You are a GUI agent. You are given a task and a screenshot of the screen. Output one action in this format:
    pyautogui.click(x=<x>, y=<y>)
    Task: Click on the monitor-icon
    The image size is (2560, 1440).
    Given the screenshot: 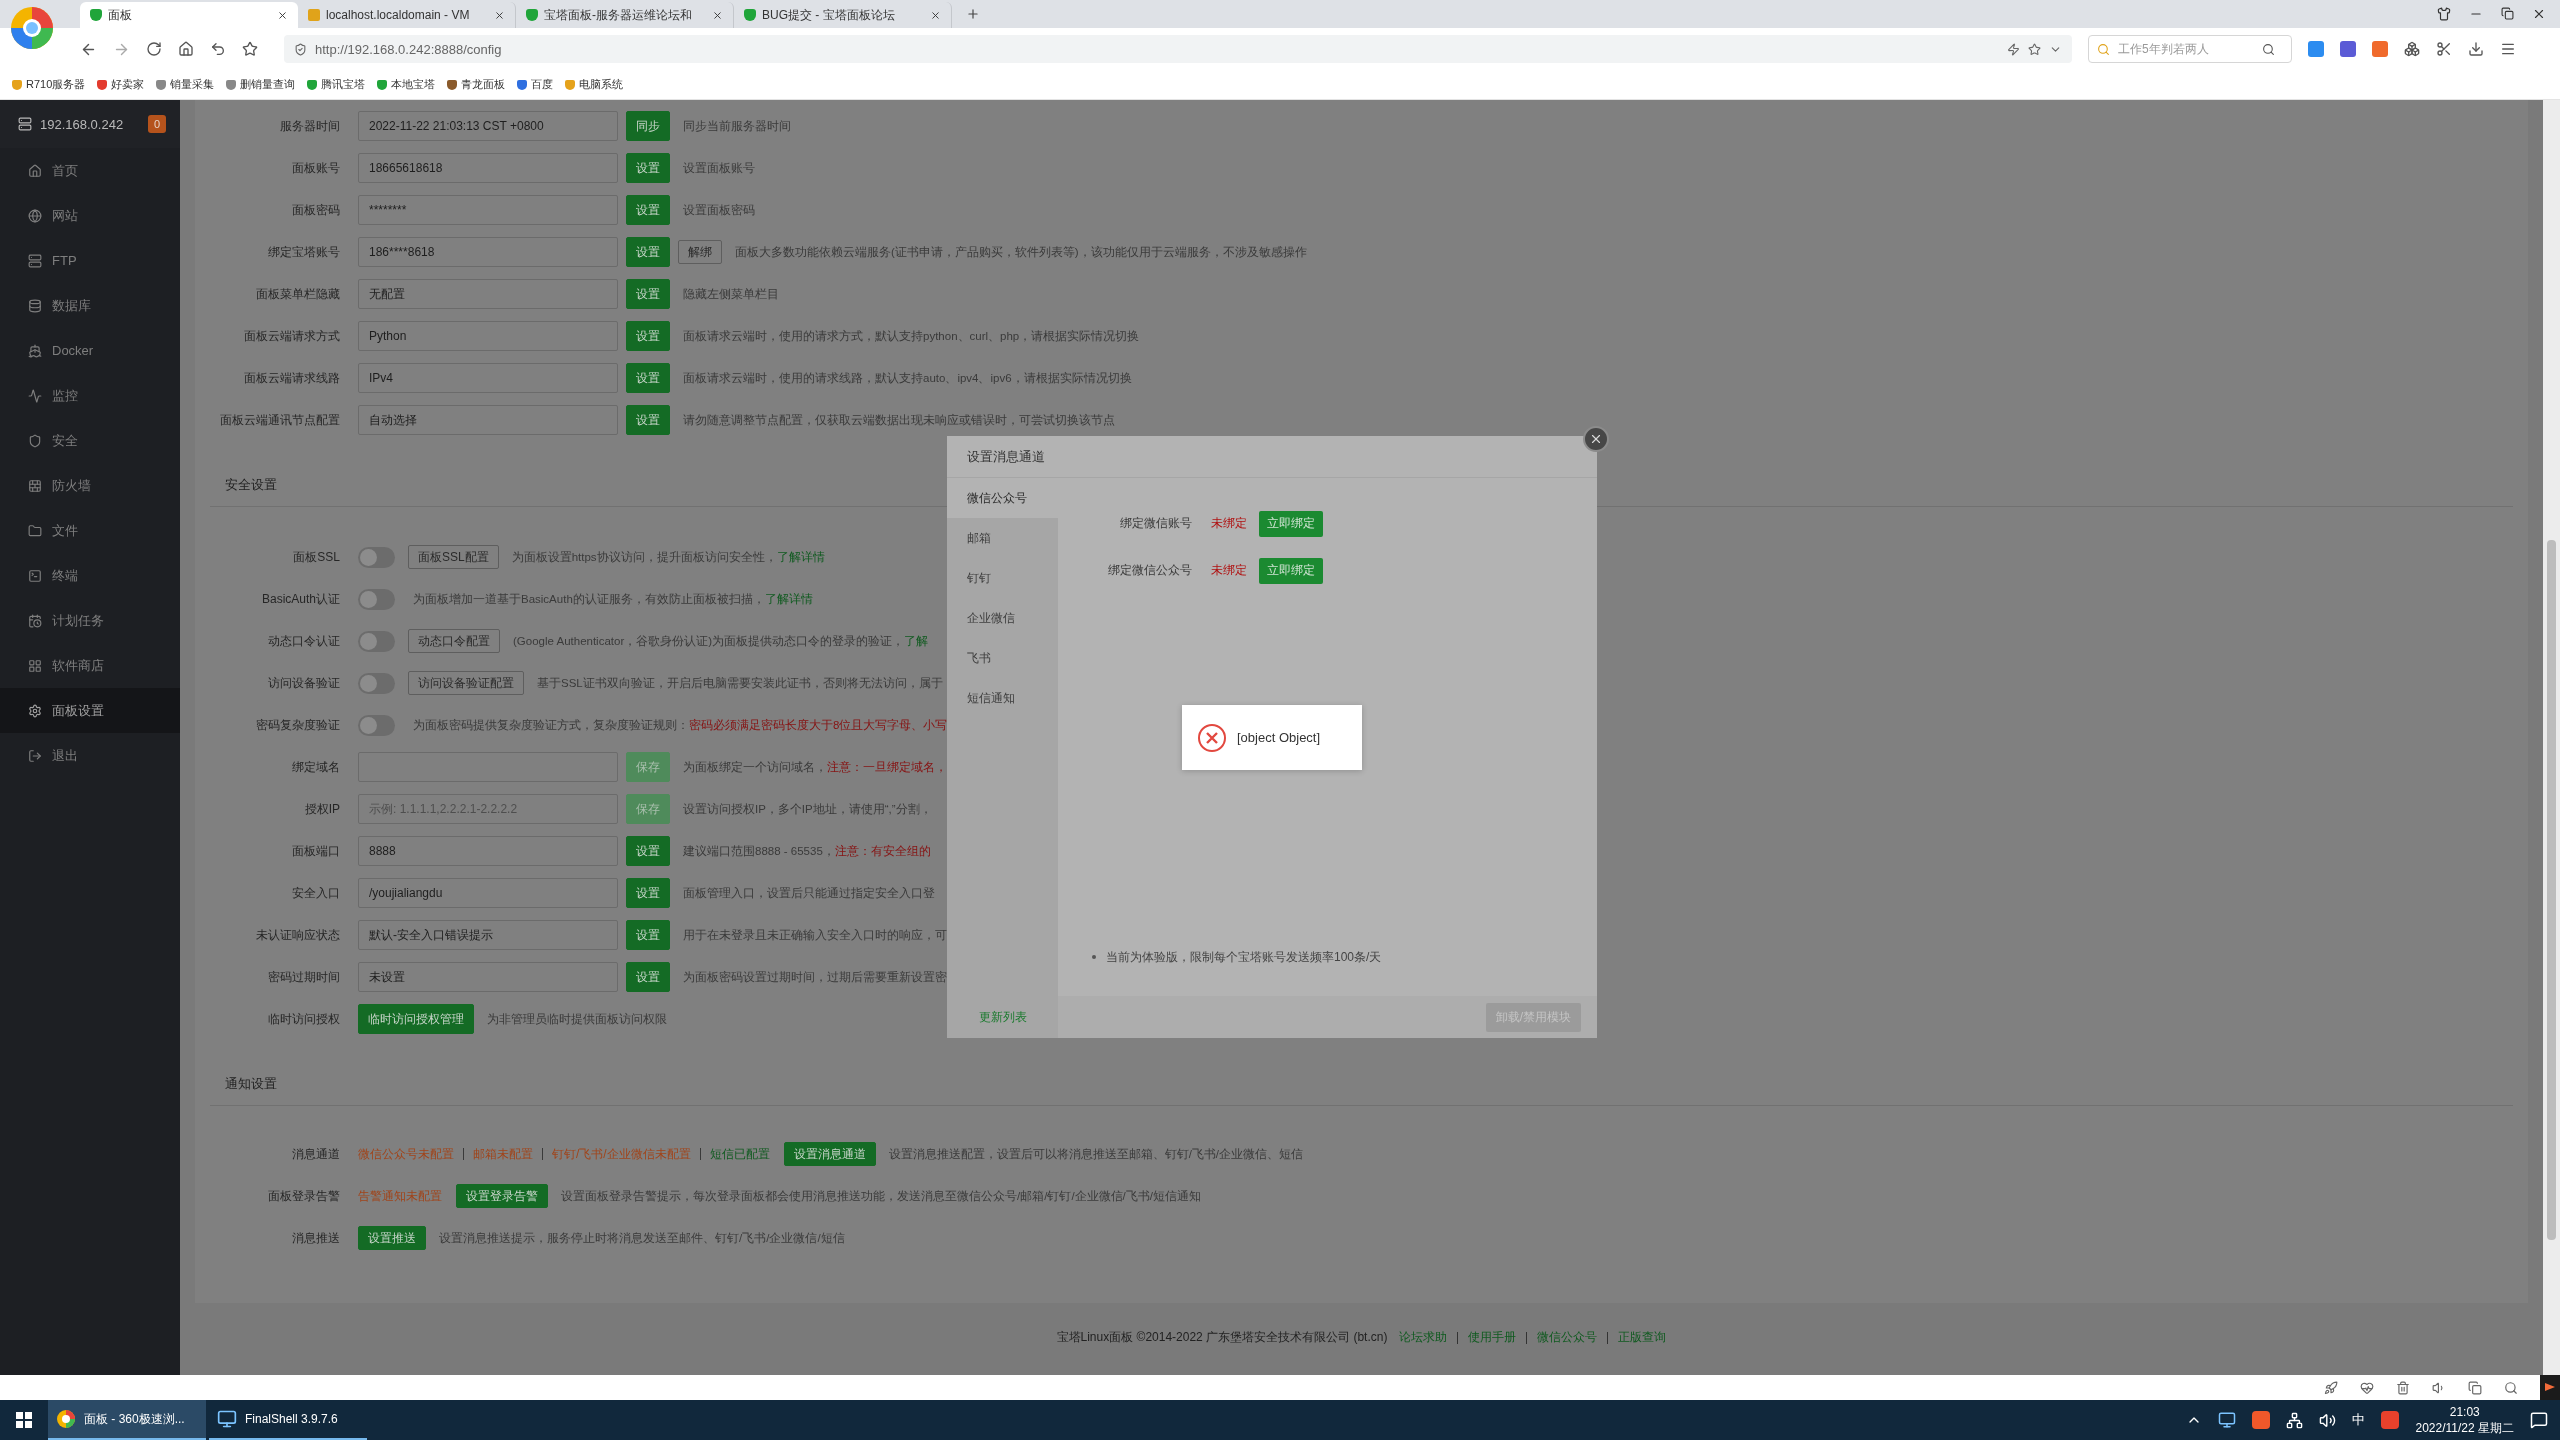 What is the action you would take?
    pyautogui.click(x=2227, y=1420)
    